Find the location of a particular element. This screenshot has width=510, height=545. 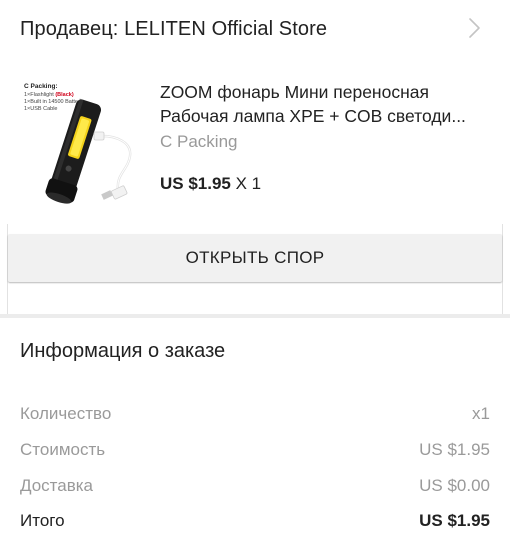

product-price-row: US $1.95 X 1 is located at coordinates (210, 184).